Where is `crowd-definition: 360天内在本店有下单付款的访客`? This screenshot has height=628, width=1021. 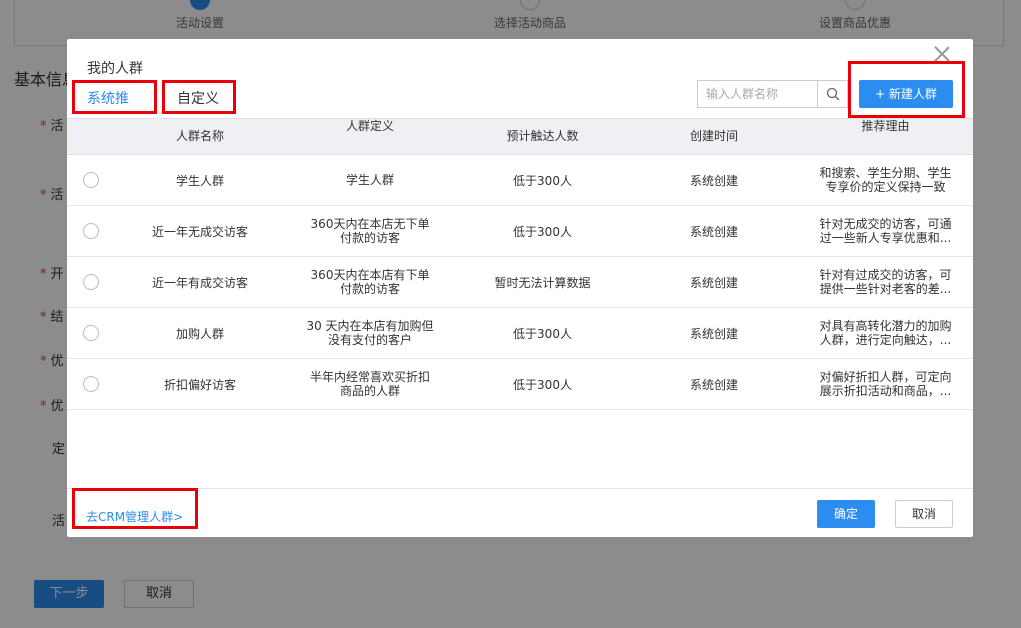
crowd-definition: 360天内在本店有下单付款的访客 is located at coordinates (370, 282).